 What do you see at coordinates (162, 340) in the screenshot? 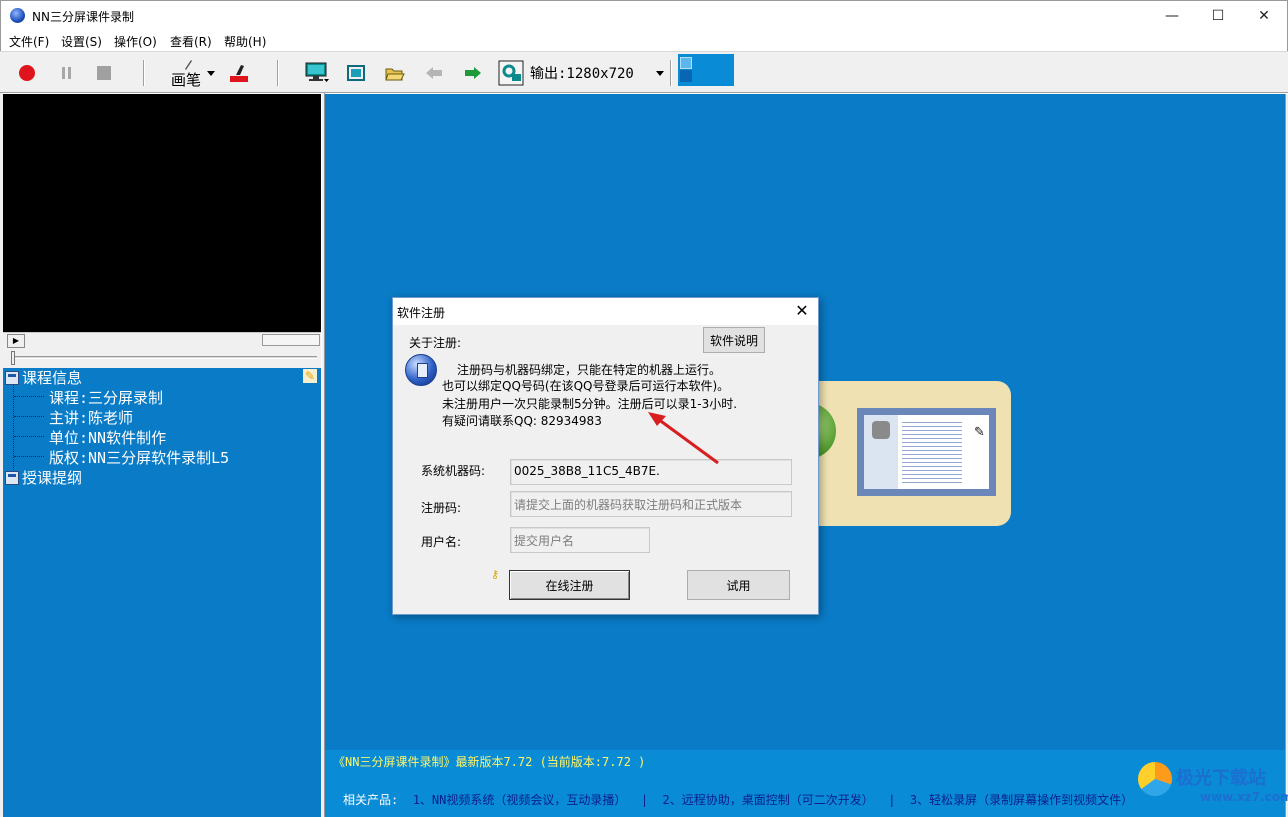
I see `horizontal-scrollbar: ▶` at bounding box center [162, 340].